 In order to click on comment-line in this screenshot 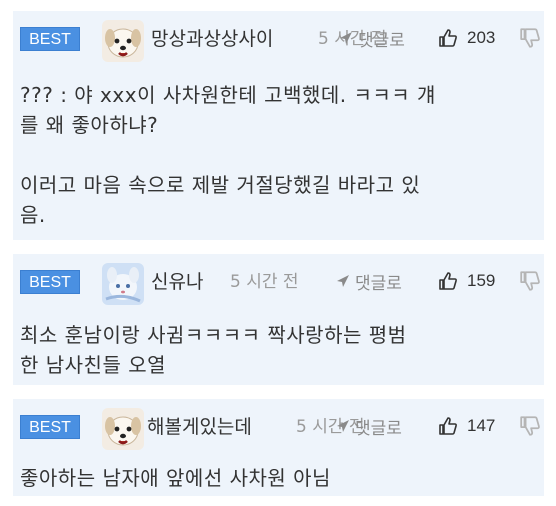, I will do `click(277, 155)`.